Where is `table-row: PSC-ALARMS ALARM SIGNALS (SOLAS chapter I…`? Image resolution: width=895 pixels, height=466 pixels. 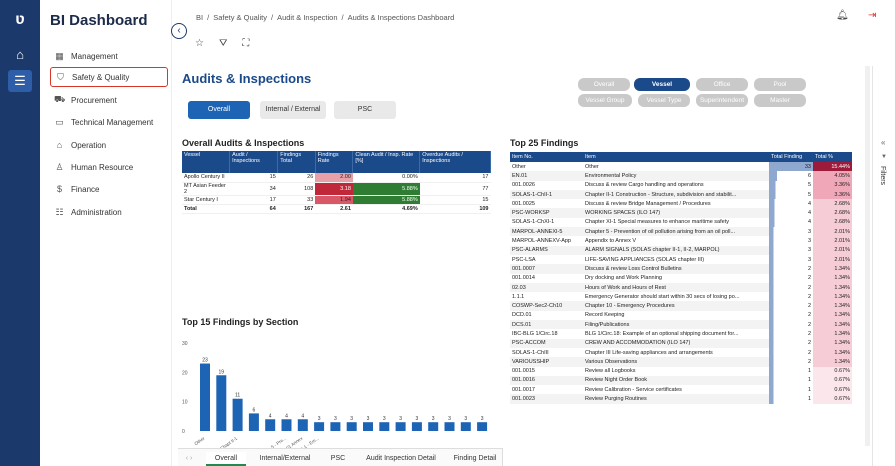
table-row: PSC-ALARMS ALARM SIGNALS (SOLAS chapter I… is located at coordinates (681, 250).